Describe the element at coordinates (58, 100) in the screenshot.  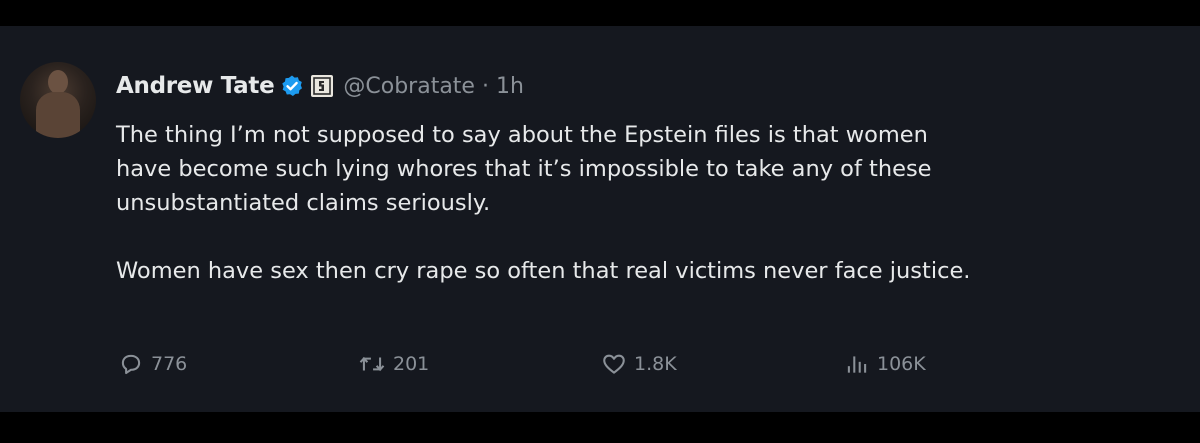
I see `avatar` at that location.